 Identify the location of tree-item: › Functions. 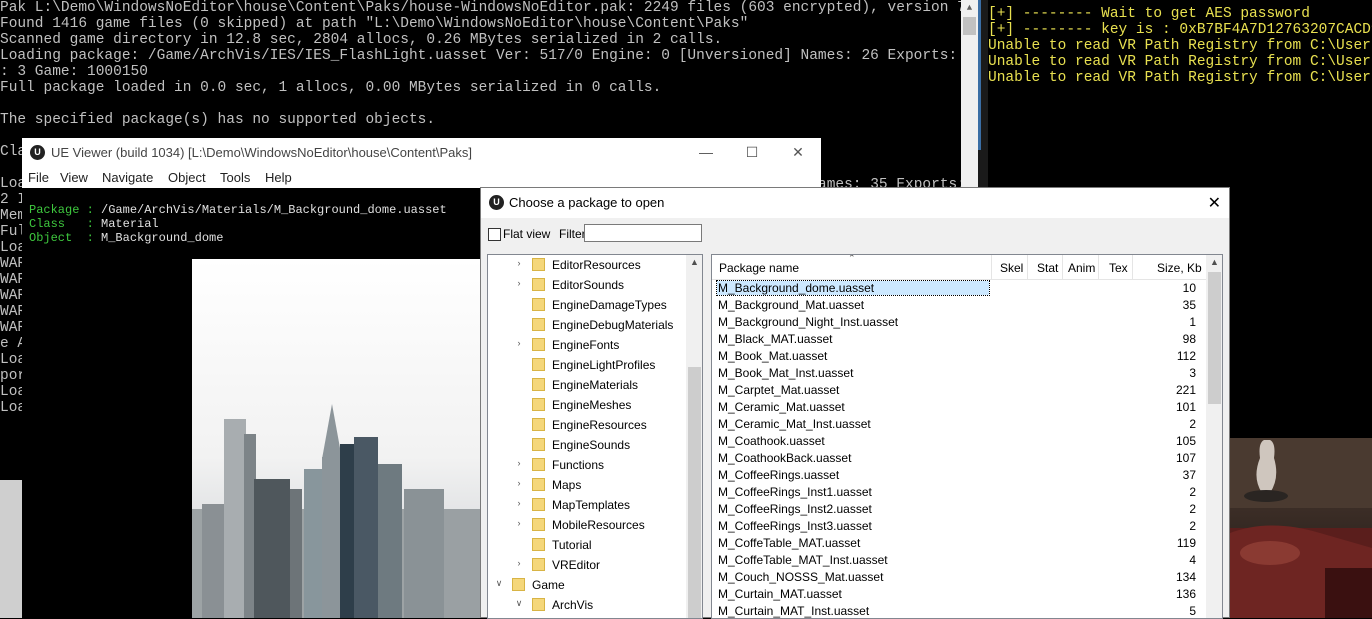
(586, 465).